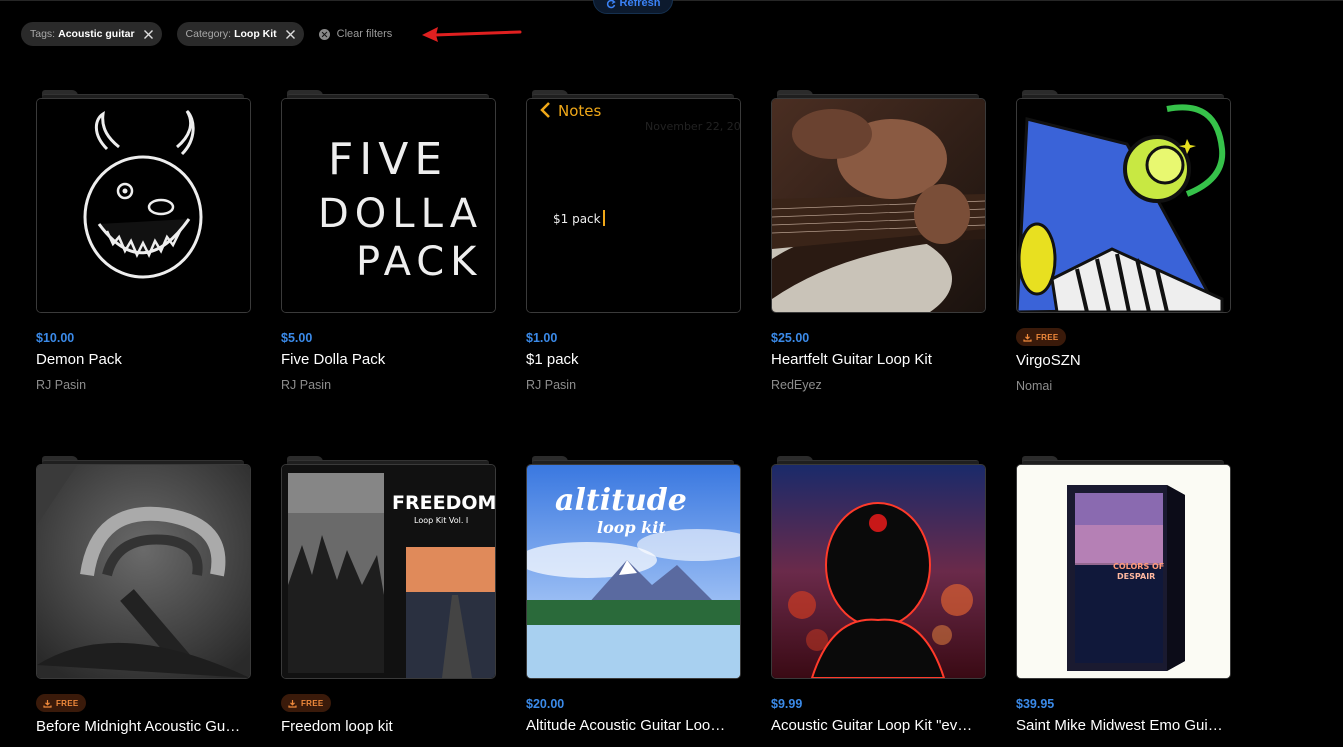 The height and width of the screenshot is (747, 1343). Describe the element at coordinates (400, 214) in the screenshot. I see `art-text-line: DOLLA` at that location.